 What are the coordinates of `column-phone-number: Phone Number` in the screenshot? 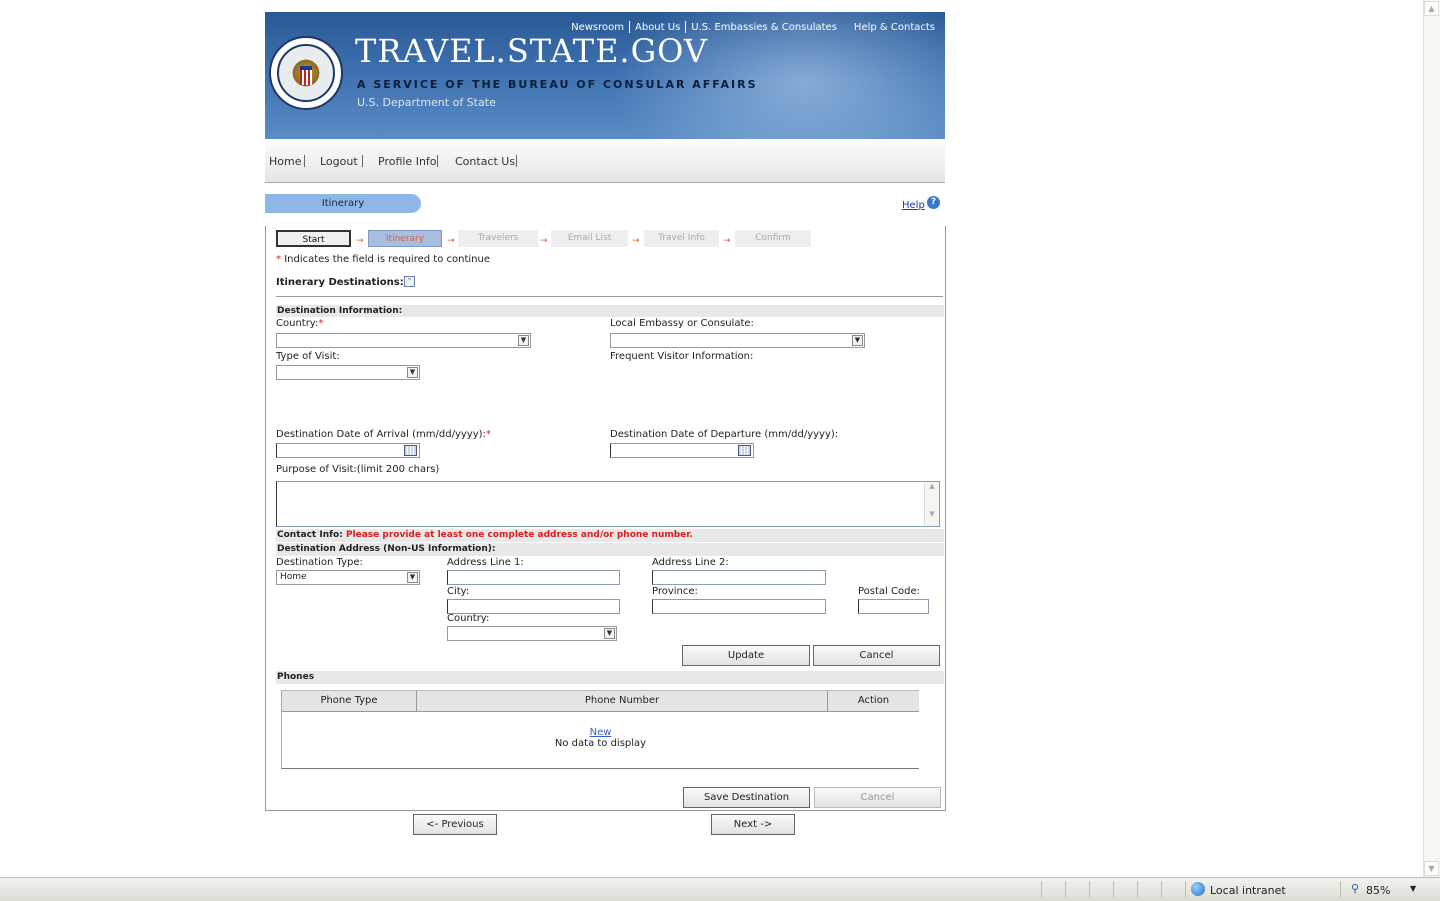 It's located at (622, 700).